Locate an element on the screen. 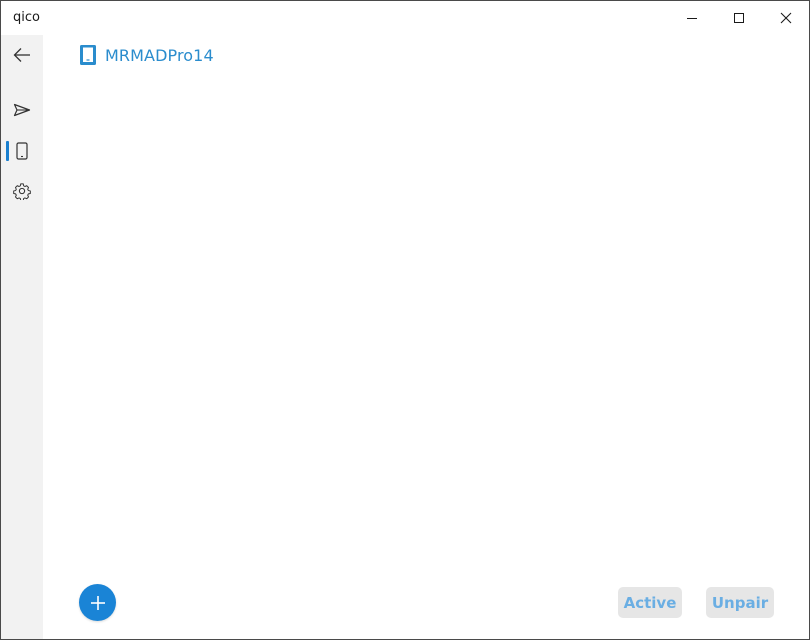 The image size is (810, 640). sidebar-item-settings is located at coordinates (22, 191).